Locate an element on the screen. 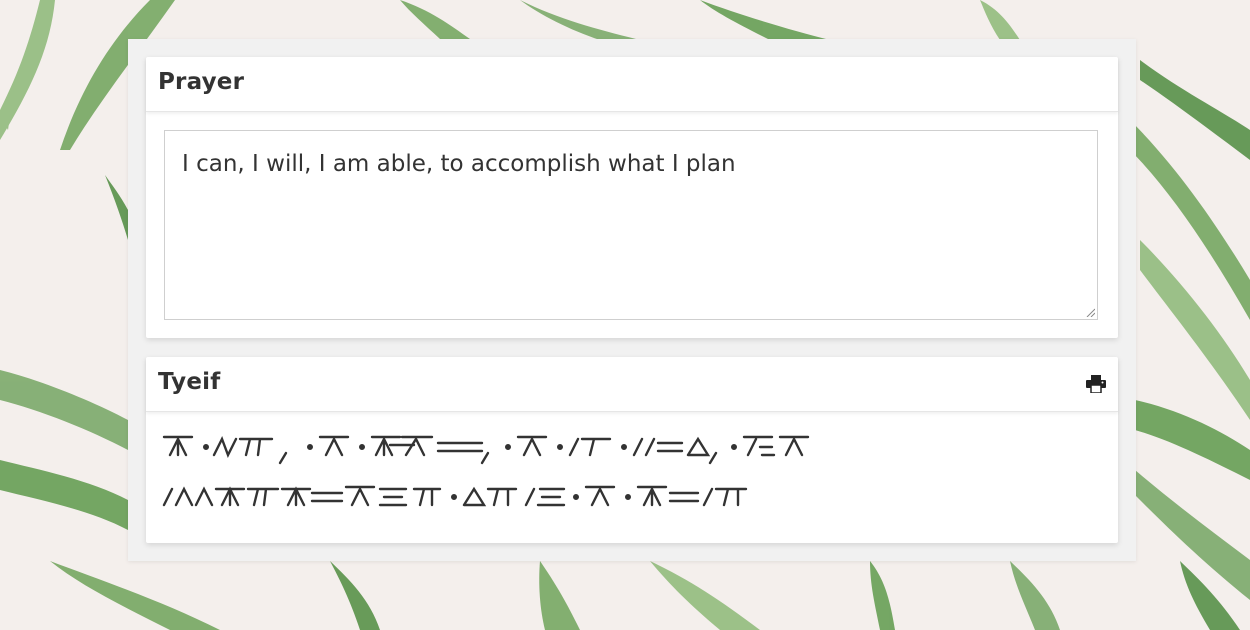 Image resolution: width=1250 pixels, height=630 pixels. prayer-card-header: Prayer is located at coordinates (632, 84).